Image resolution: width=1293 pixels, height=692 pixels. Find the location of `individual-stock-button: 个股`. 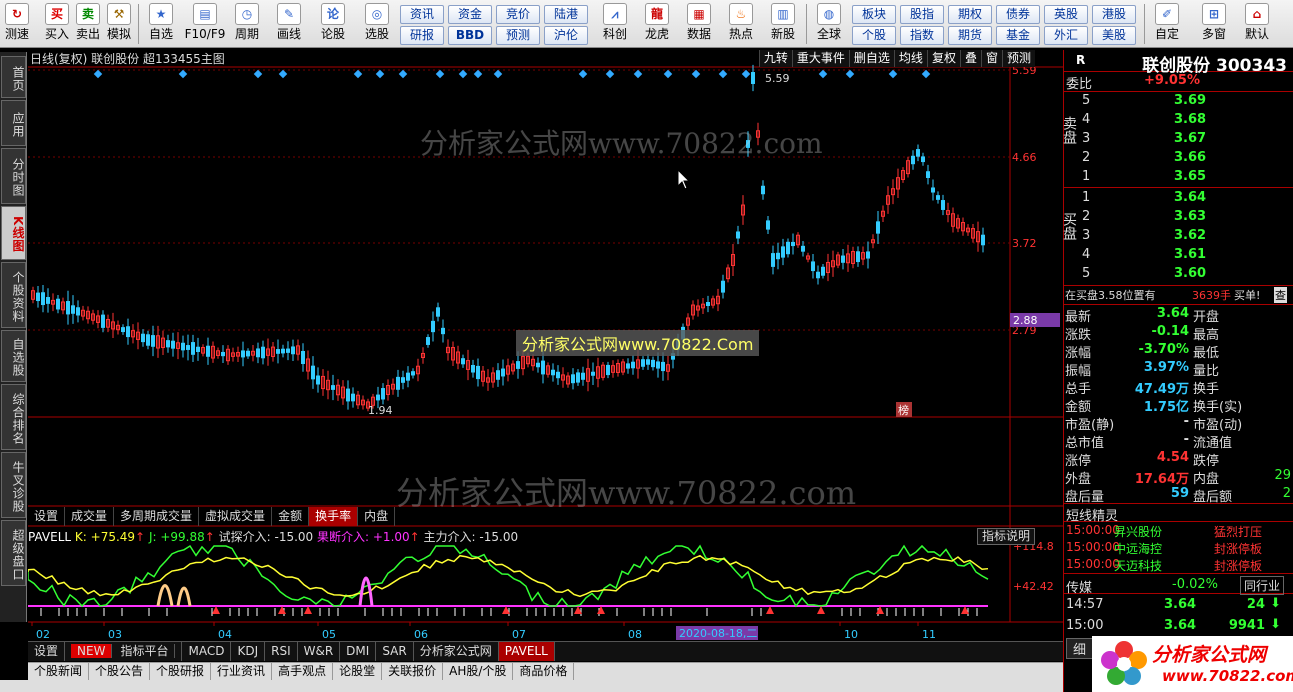

individual-stock-button: 个股 is located at coordinates (874, 35).